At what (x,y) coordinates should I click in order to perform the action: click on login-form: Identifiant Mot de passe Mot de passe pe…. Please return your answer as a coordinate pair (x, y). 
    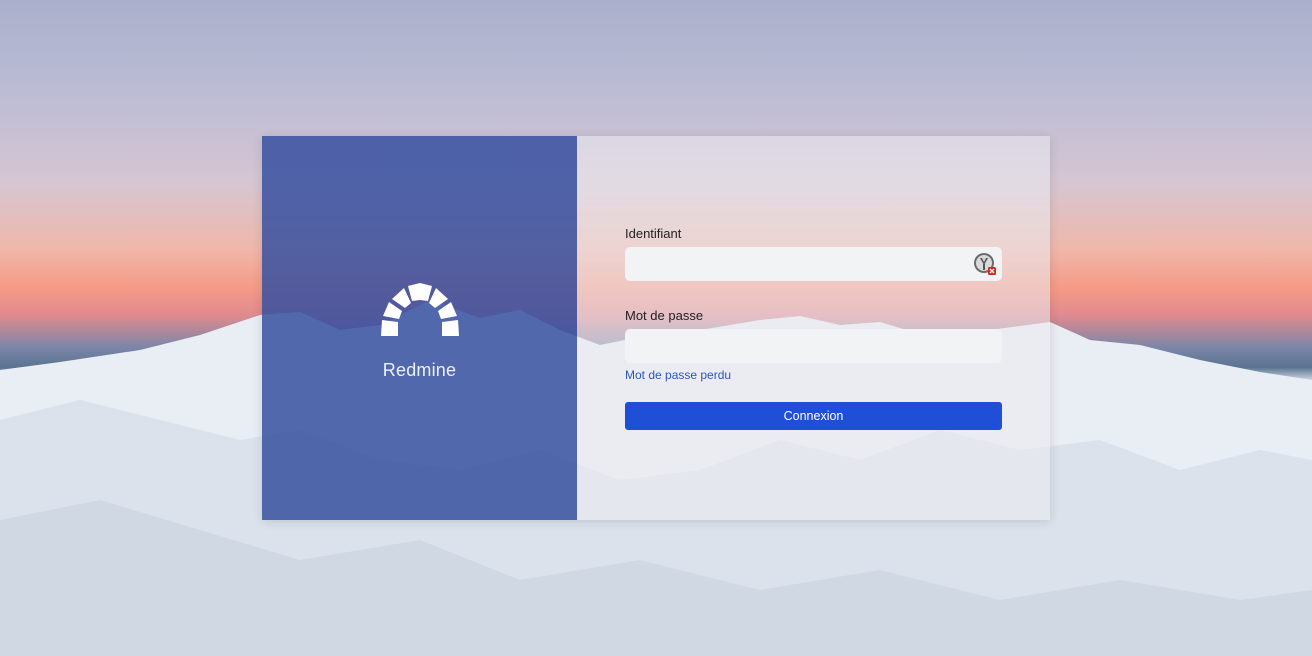
    Looking at the image, I should click on (813, 328).